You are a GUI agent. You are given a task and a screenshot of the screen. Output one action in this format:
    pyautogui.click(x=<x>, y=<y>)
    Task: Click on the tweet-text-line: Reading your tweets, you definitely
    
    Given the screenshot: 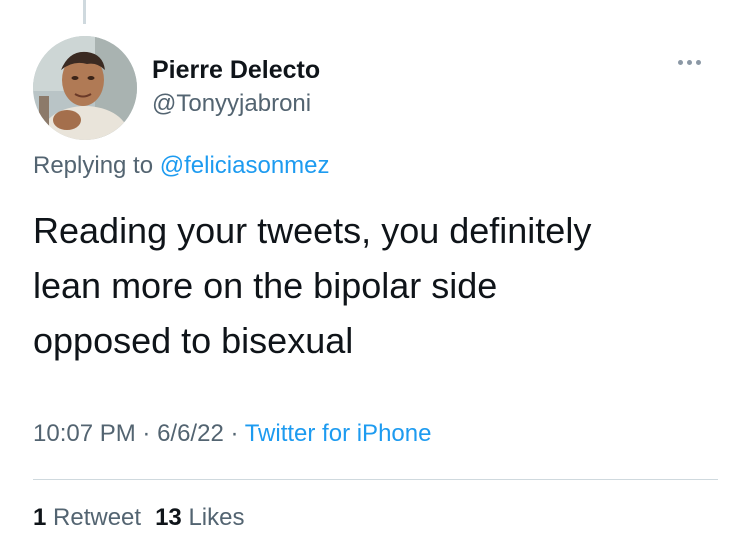 What is the action you would take?
    pyautogui.click(x=312, y=230)
    